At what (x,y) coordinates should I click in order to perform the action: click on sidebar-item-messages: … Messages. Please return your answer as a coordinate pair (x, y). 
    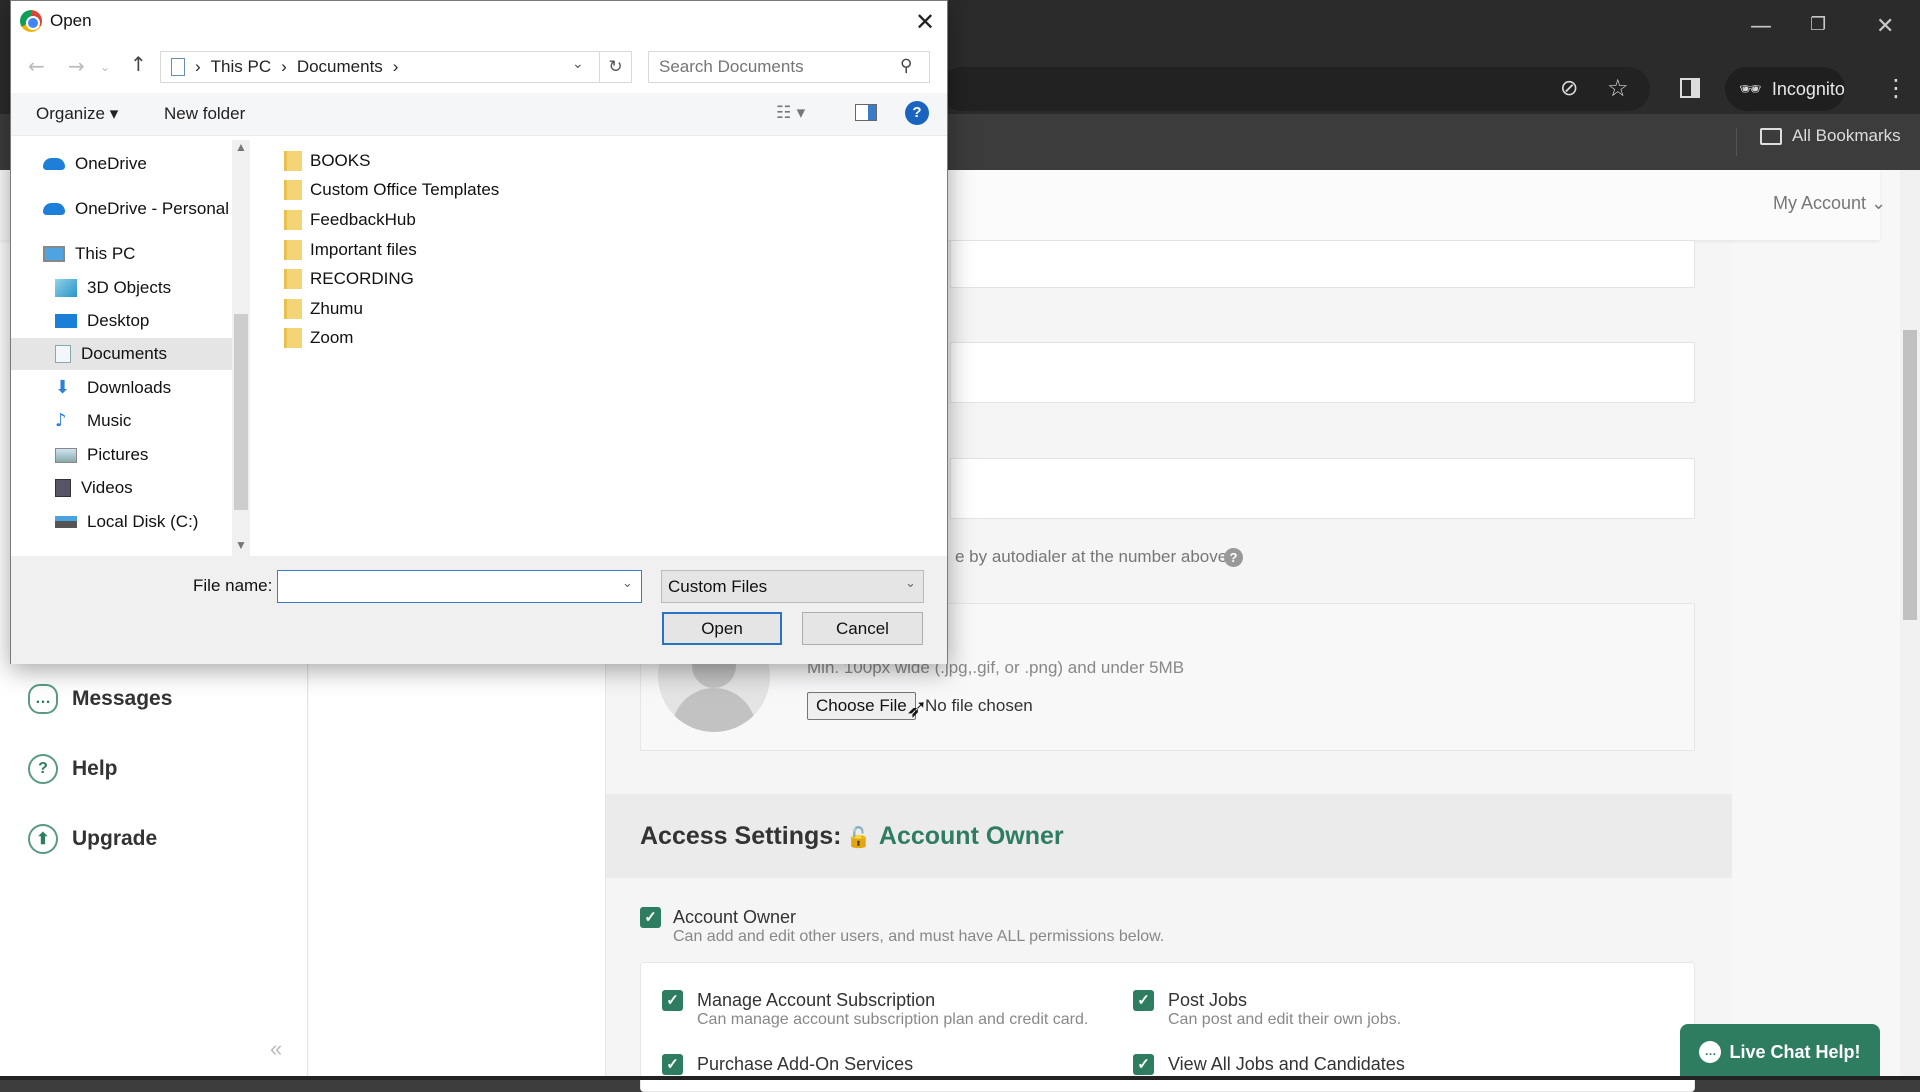
    Looking at the image, I should click on (100, 699).